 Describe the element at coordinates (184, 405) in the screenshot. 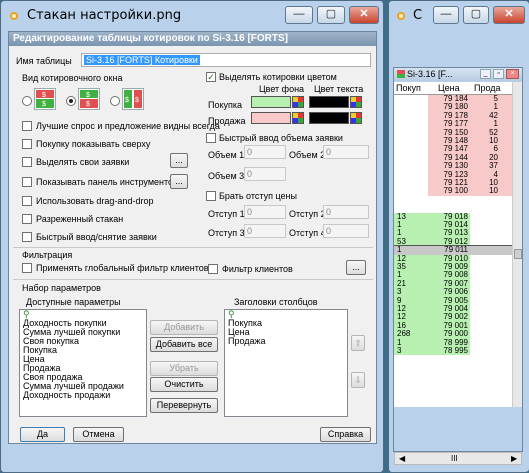

I see `reverse-button: Перевернуть` at that location.